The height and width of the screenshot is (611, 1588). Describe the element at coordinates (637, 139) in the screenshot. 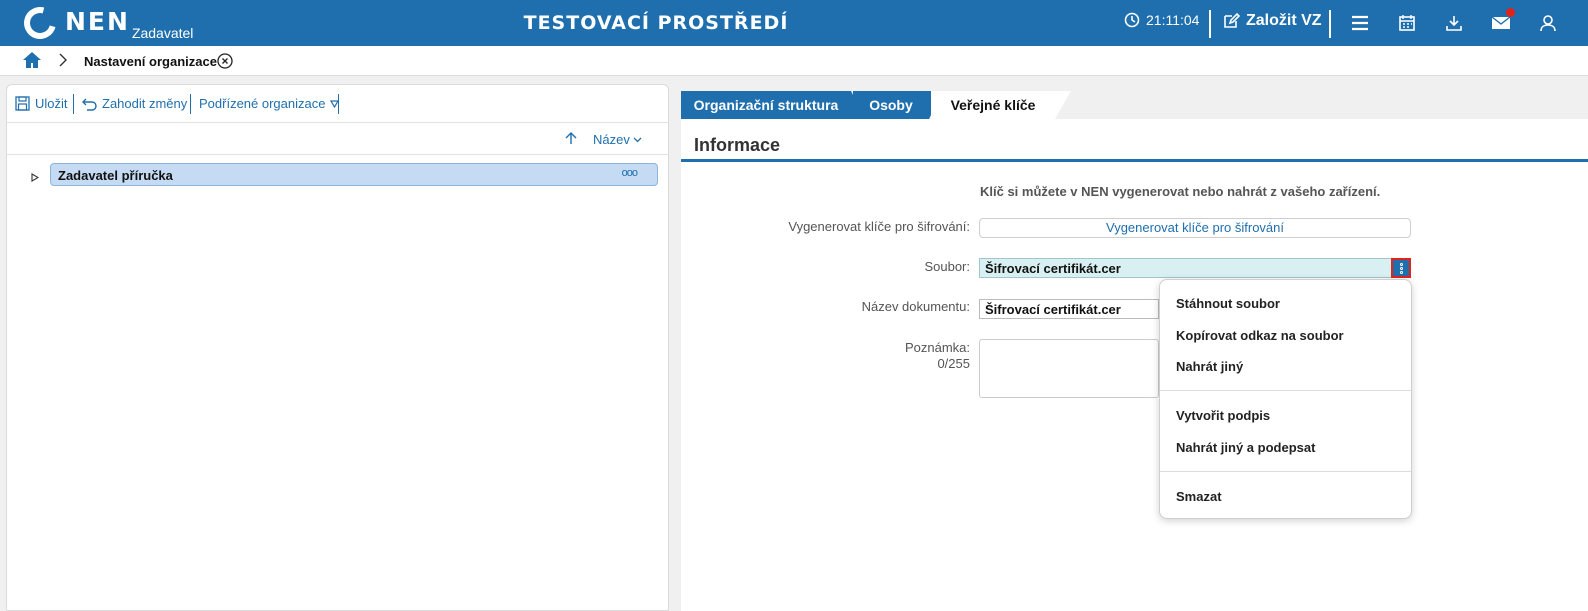

I see `chevron-down-icon` at that location.